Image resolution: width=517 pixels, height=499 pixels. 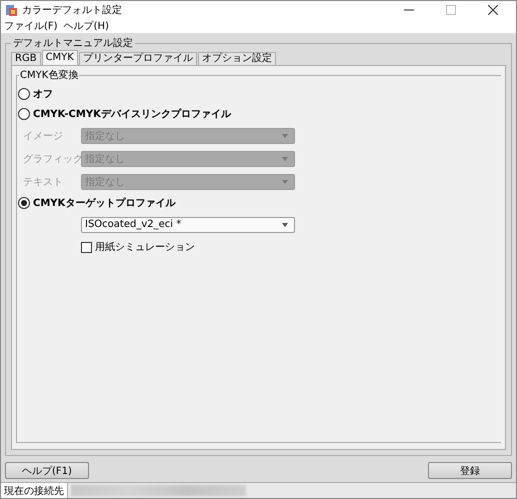 I want to click on dropdown: ISOcoated_v2_eci *, so click(x=188, y=224).